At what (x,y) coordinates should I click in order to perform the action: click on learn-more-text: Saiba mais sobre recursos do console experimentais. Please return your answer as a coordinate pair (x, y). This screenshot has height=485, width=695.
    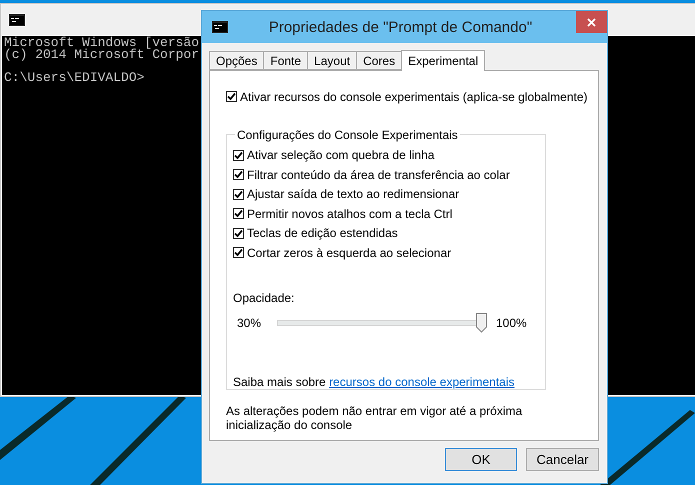
    Looking at the image, I should click on (374, 381).